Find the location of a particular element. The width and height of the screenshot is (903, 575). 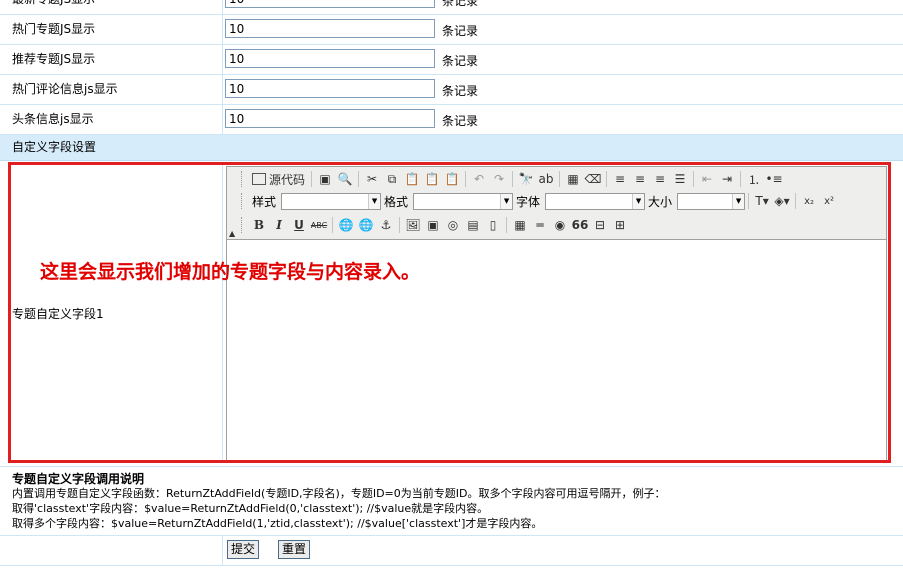

form-actions: 提交 重置 is located at coordinates (451, 550).